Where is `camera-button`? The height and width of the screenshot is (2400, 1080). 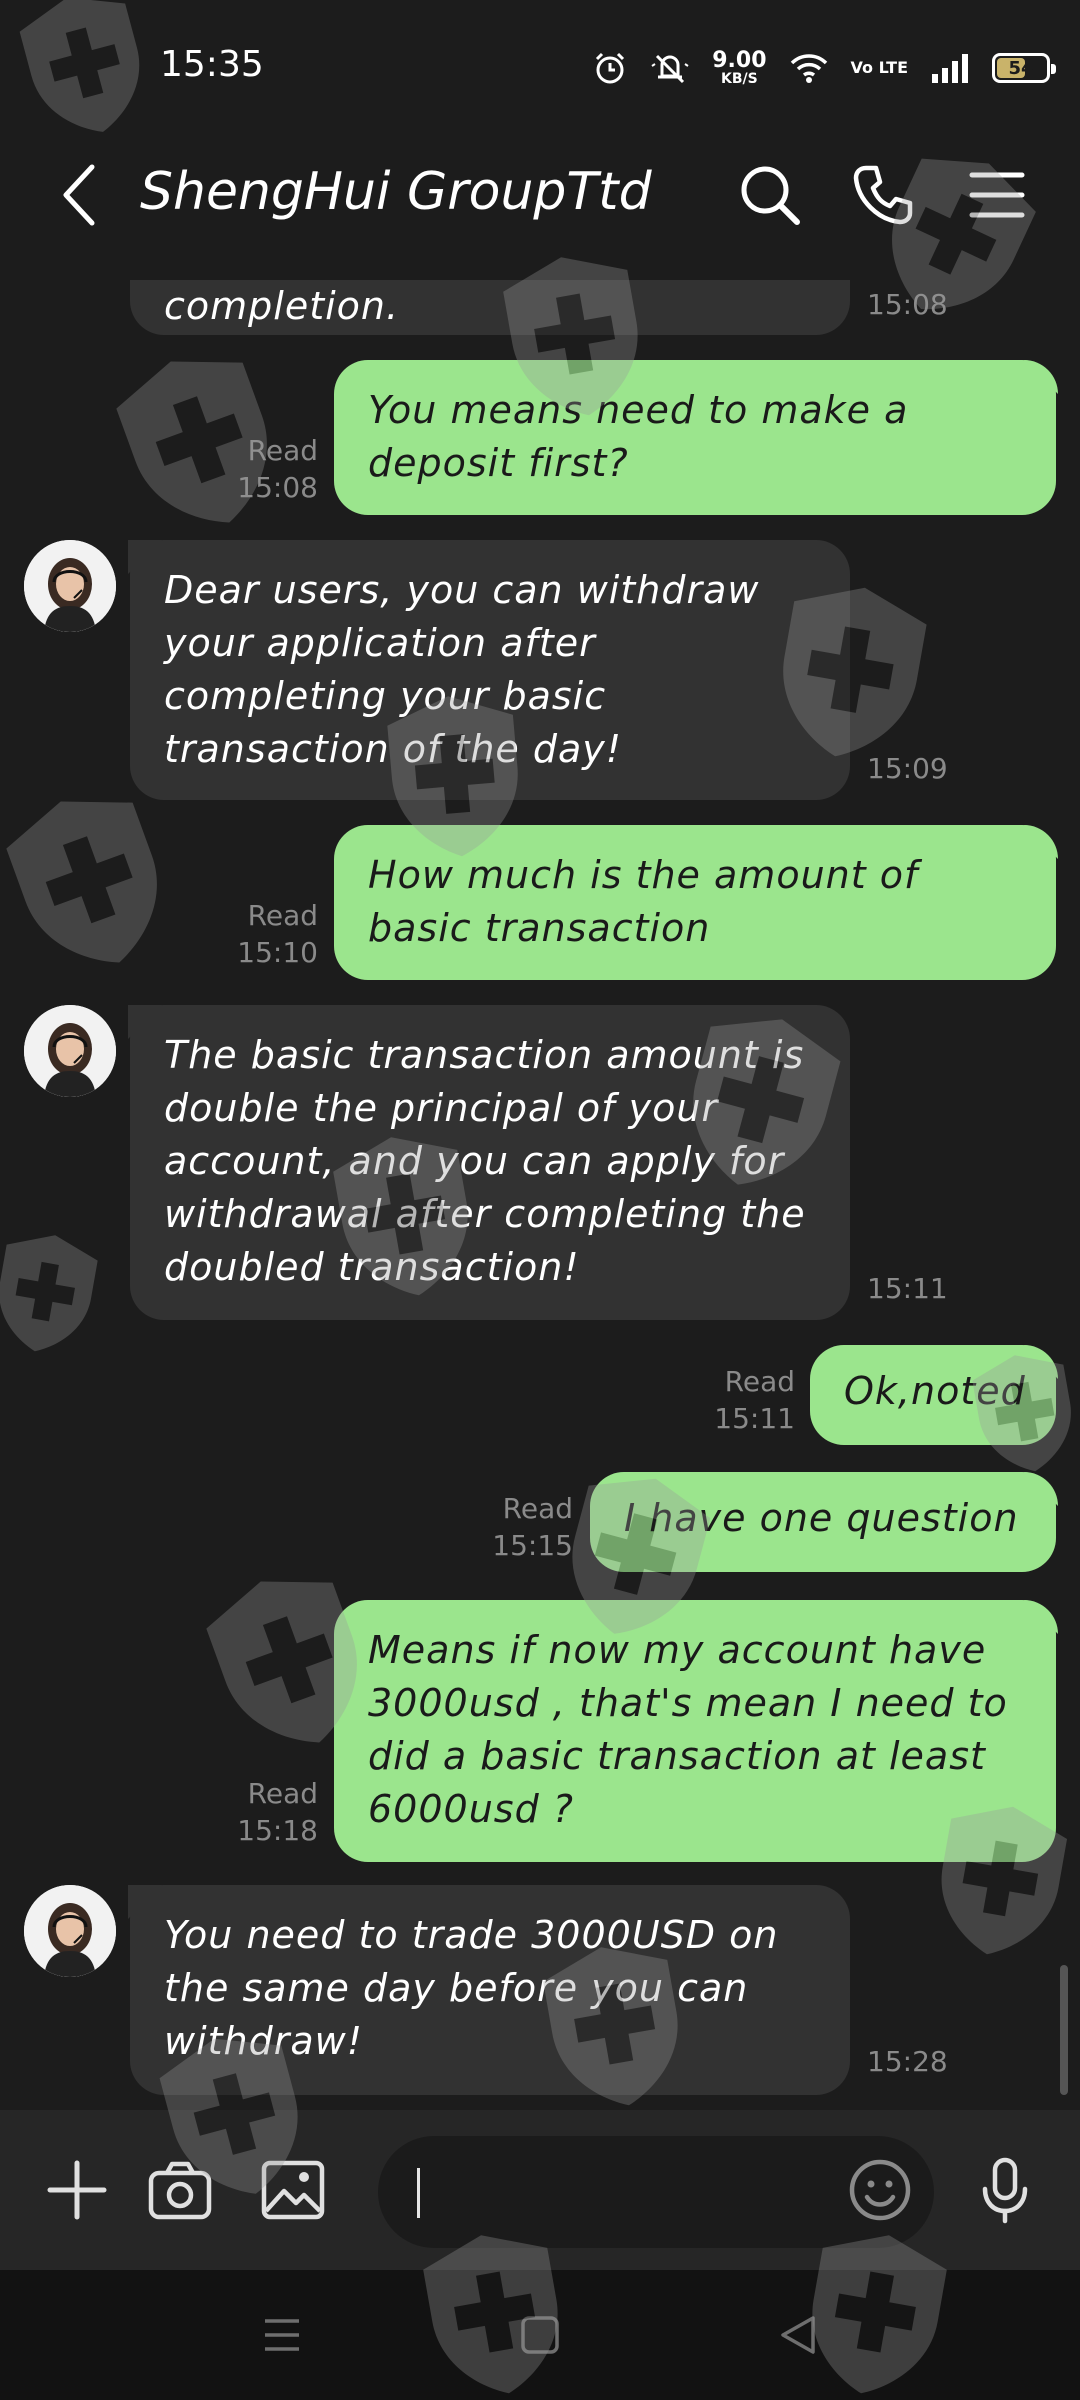 camera-button is located at coordinates (180, 2190).